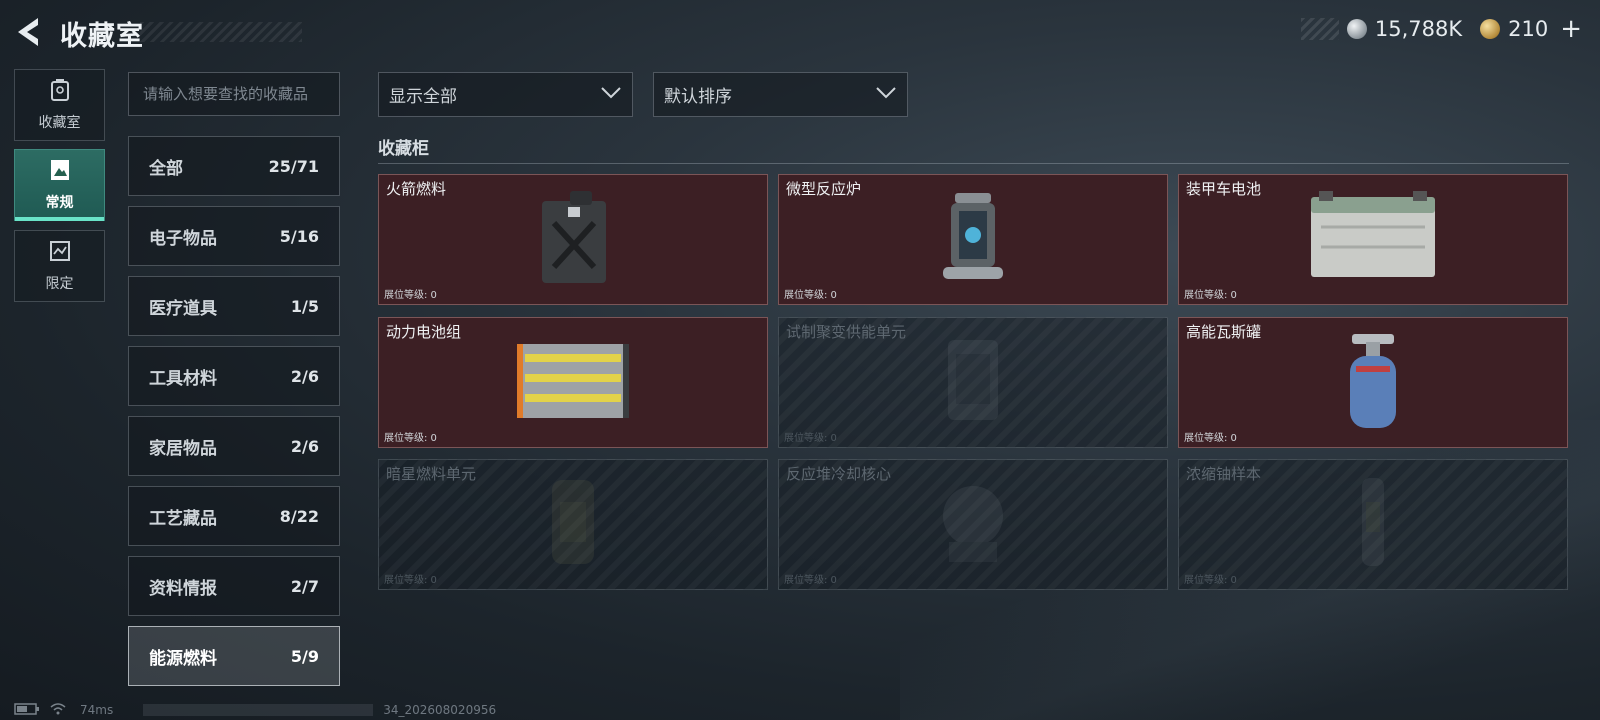 This screenshot has width=1600, height=720. I want to click on item-name: 装甲车电池, so click(1224, 189).